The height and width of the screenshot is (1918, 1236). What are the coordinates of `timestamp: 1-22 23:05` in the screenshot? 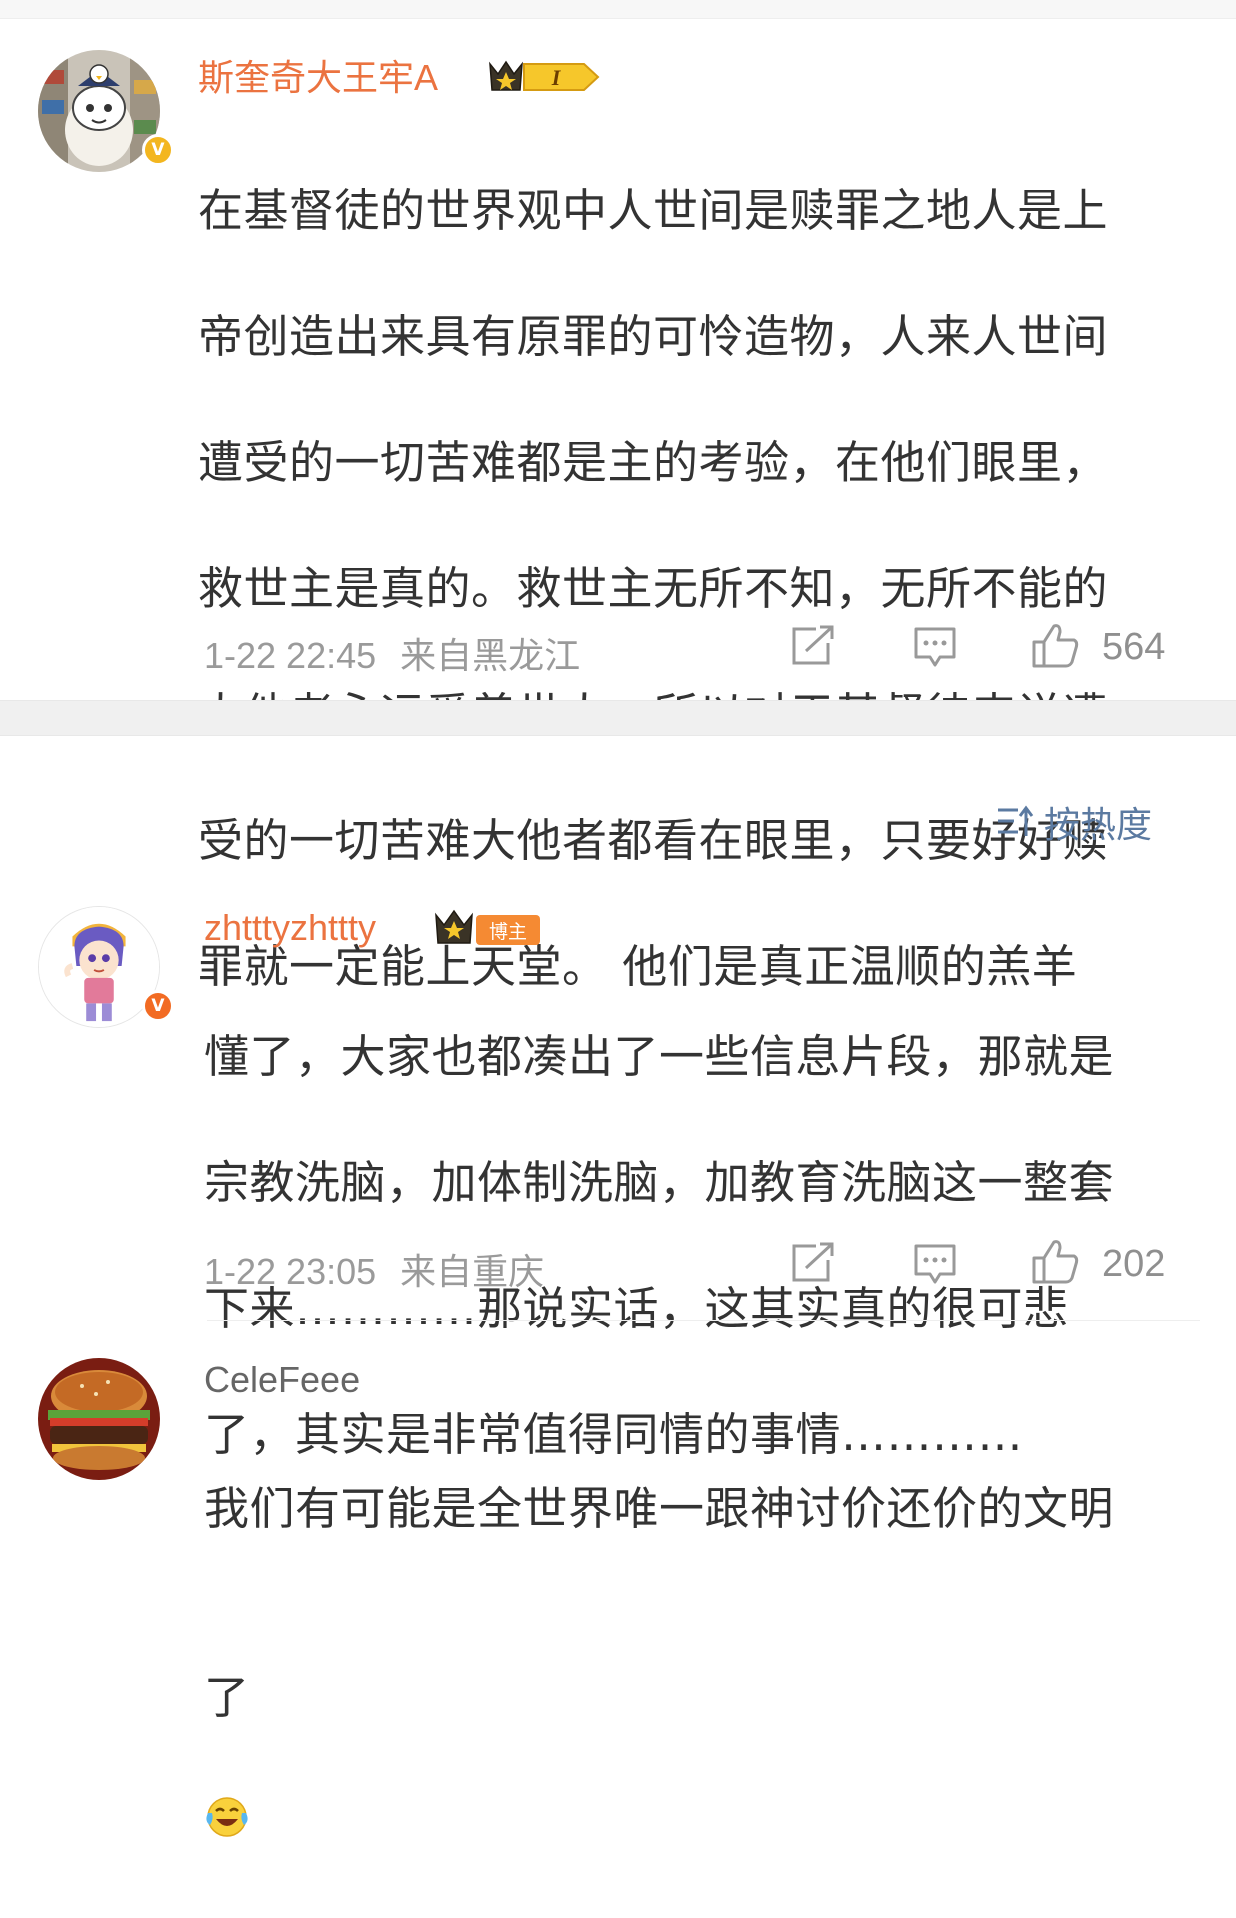 It's located at (290, 1271).